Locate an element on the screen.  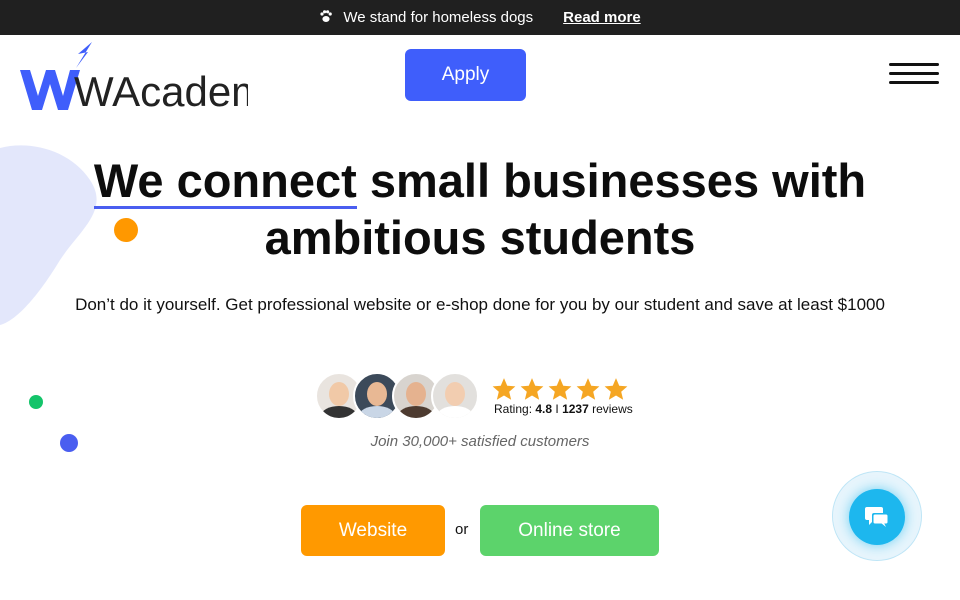
headline-highlight: We connect is located at coordinates (225, 181).